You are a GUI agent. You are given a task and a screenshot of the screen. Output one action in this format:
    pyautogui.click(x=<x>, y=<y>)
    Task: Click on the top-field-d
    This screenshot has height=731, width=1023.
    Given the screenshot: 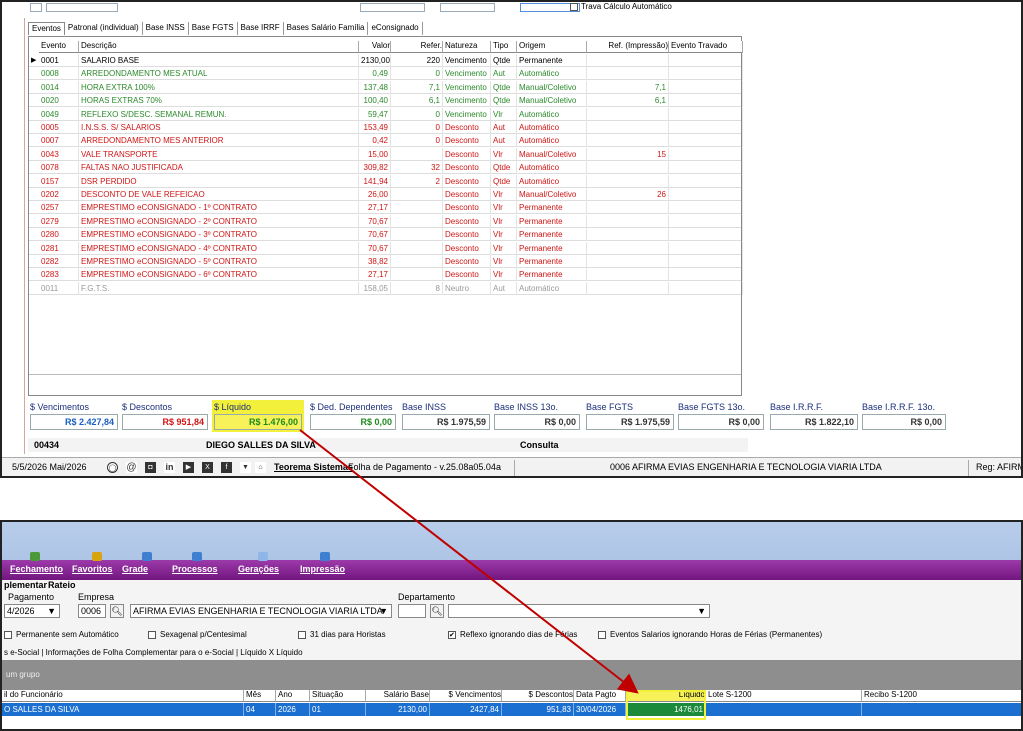 What is the action you would take?
    pyautogui.click(x=467, y=7)
    